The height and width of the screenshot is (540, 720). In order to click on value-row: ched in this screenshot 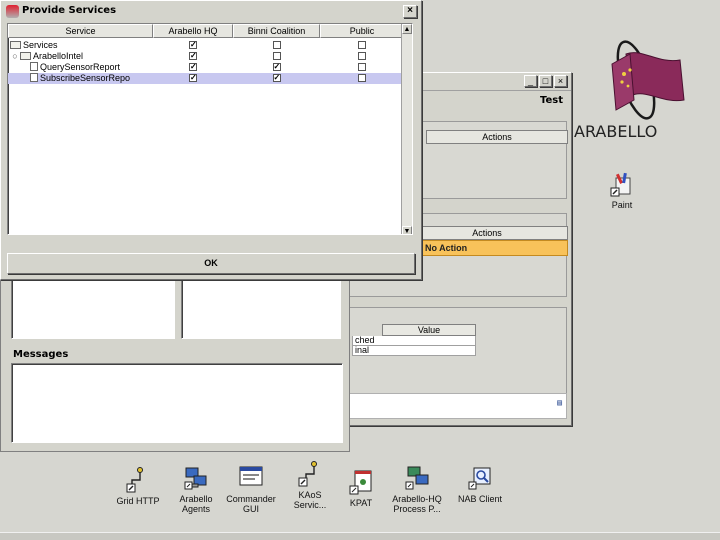, I will do `click(414, 341)`.